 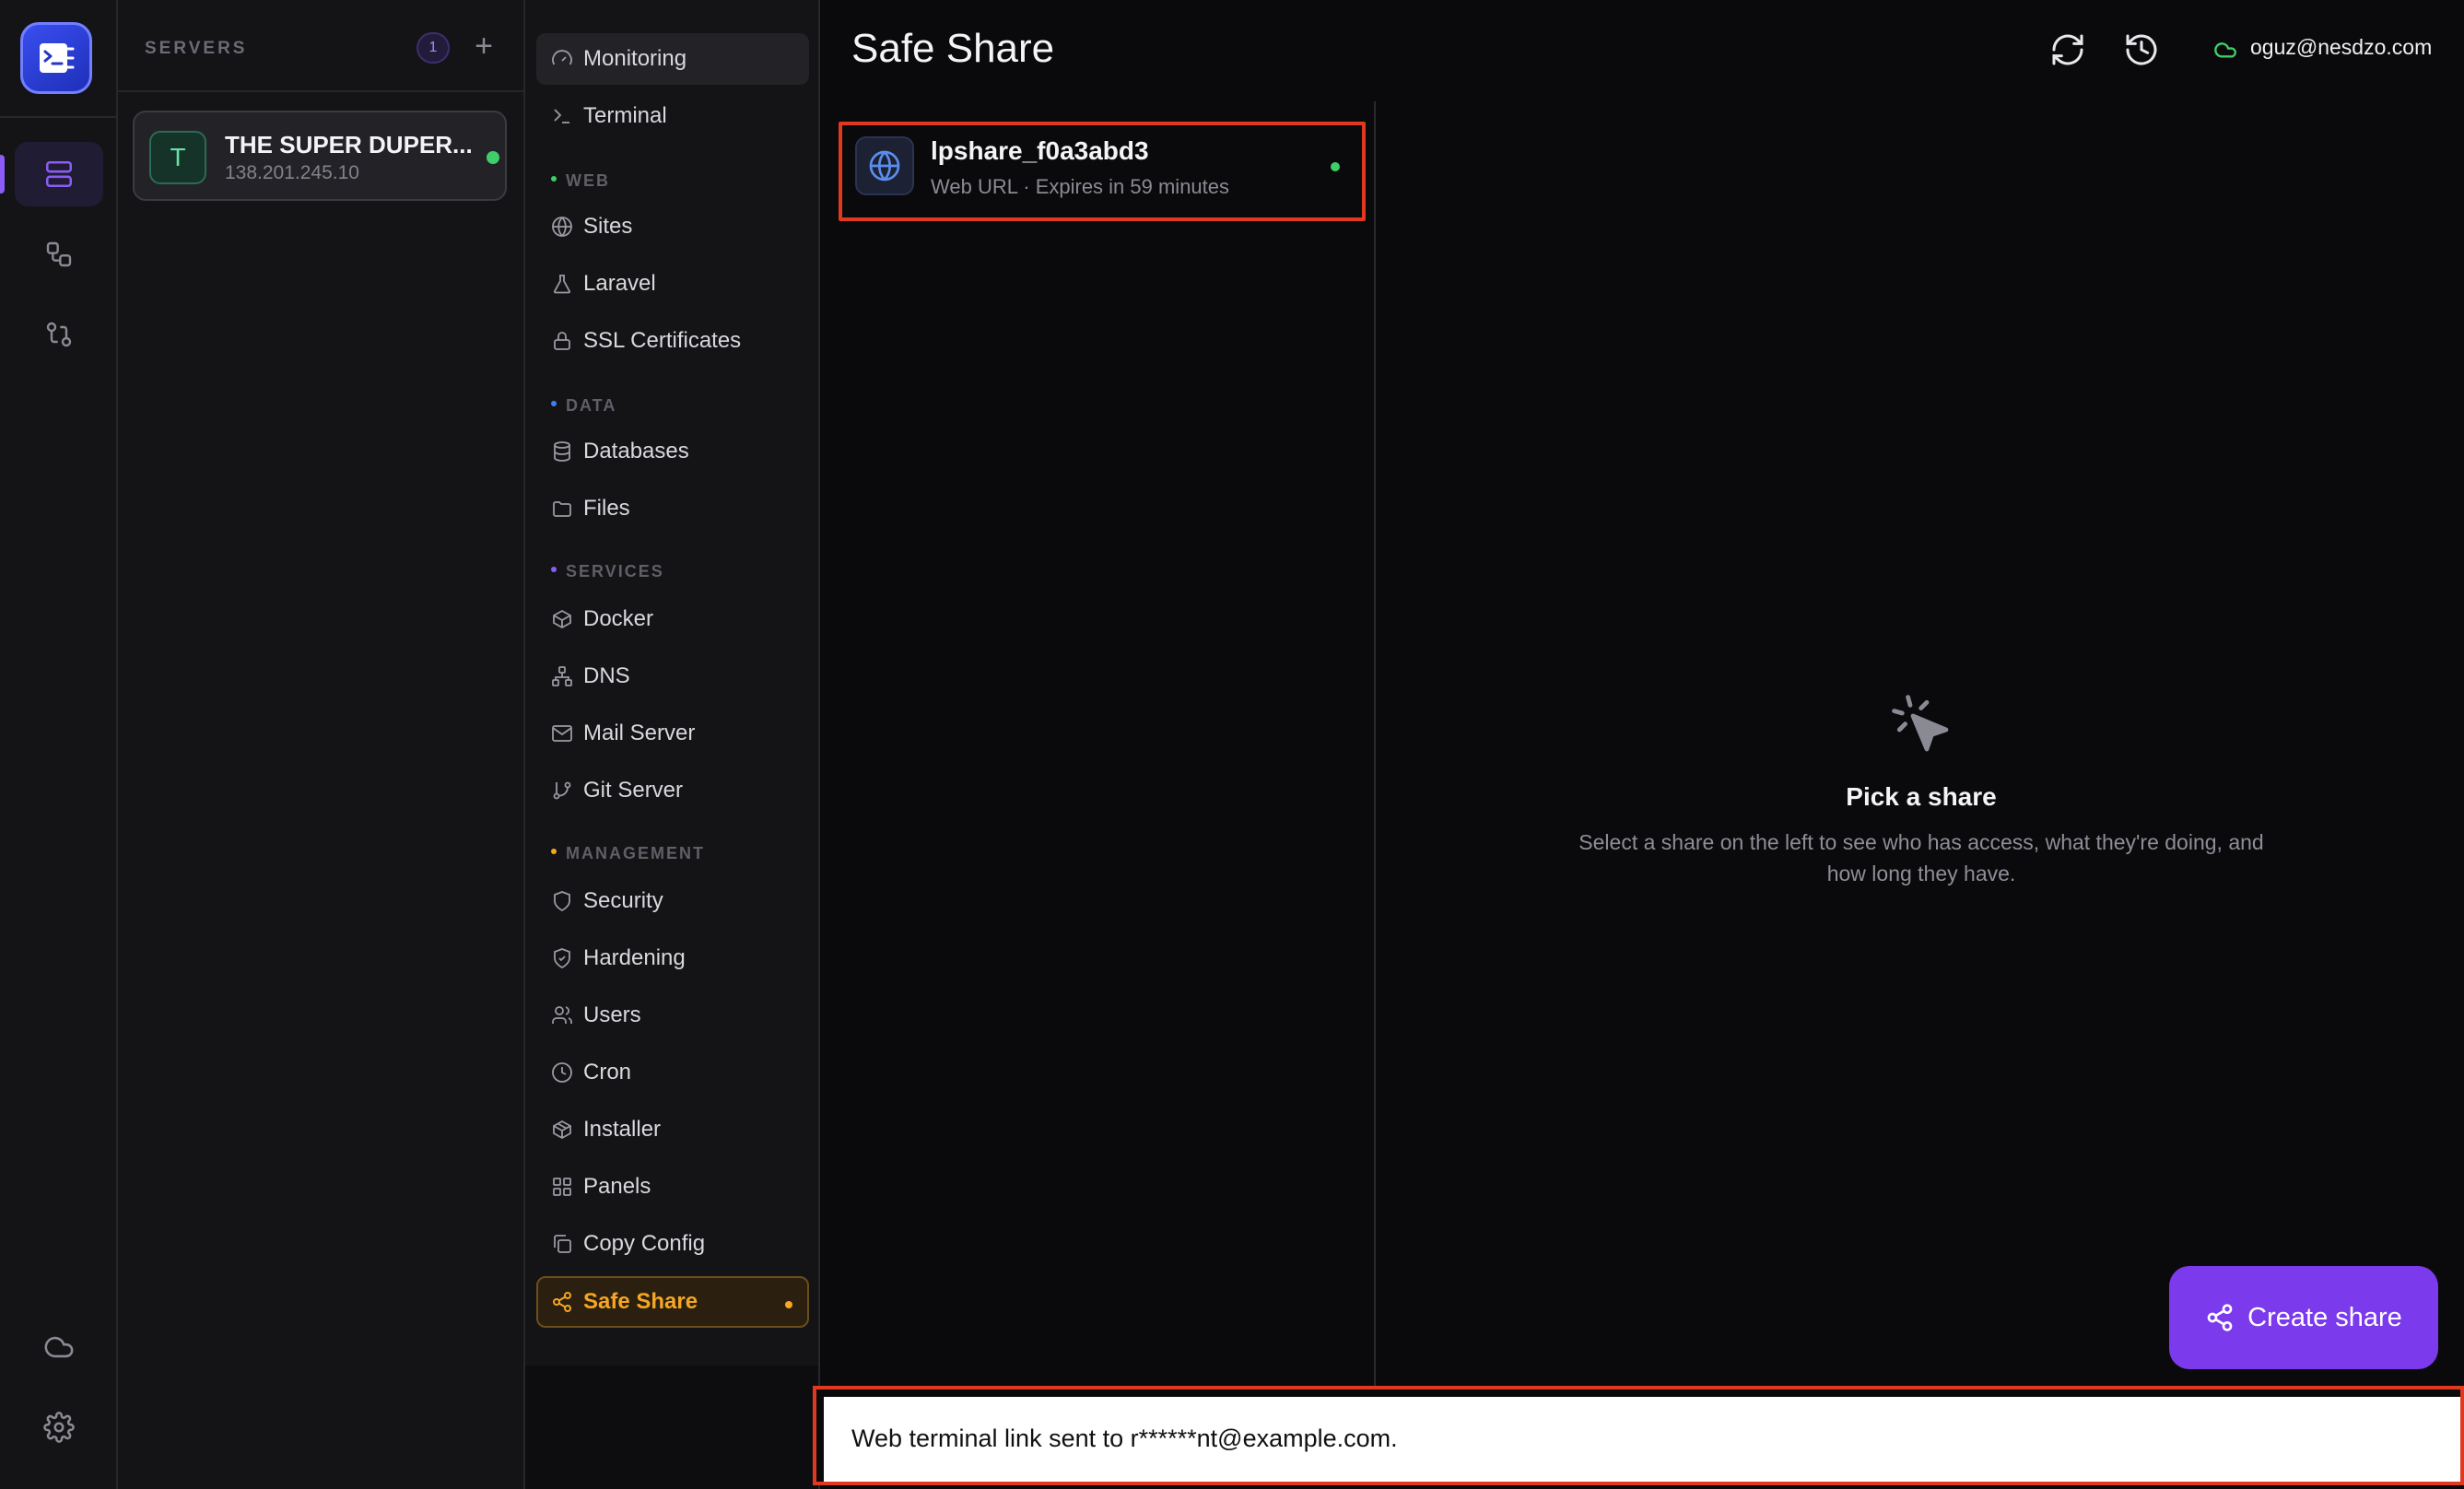 I want to click on box-icon, so click(x=562, y=619).